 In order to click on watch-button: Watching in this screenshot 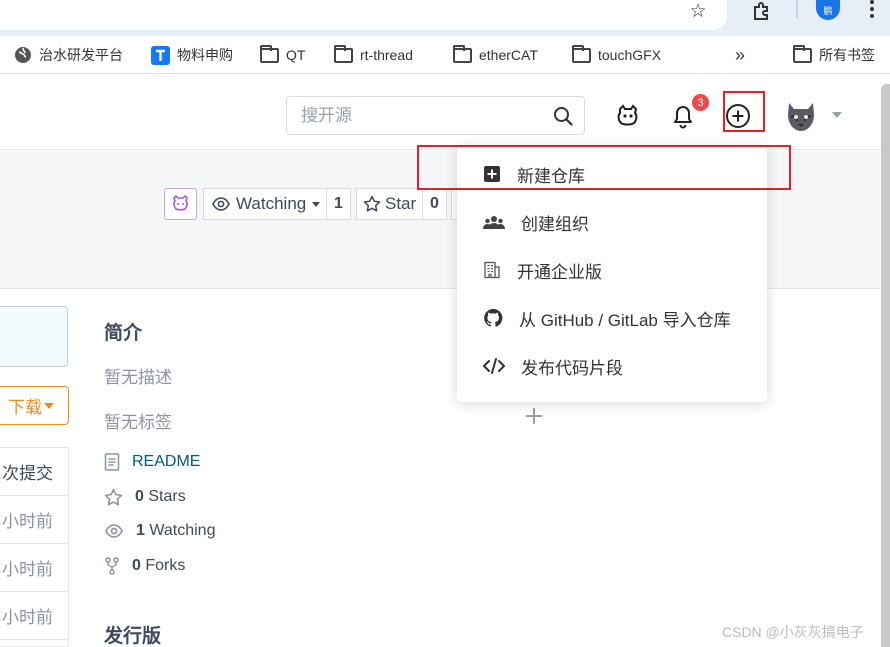, I will do `click(265, 204)`.